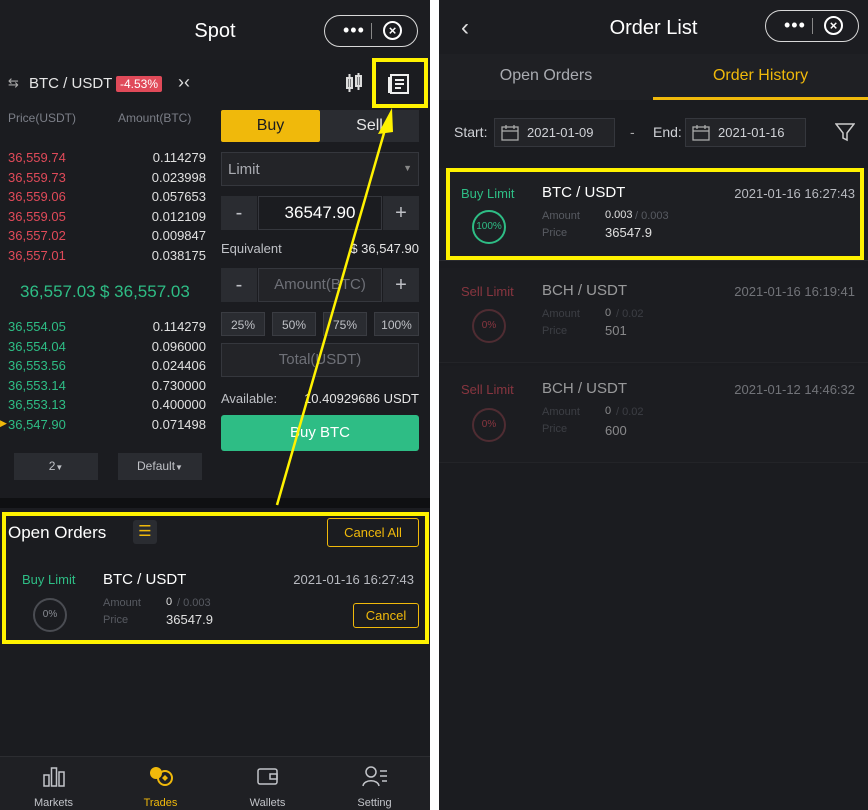  What do you see at coordinates (760, 76) in the screenshot?
I see `tab-order-history: Order History` at bounding box center [760, 76].